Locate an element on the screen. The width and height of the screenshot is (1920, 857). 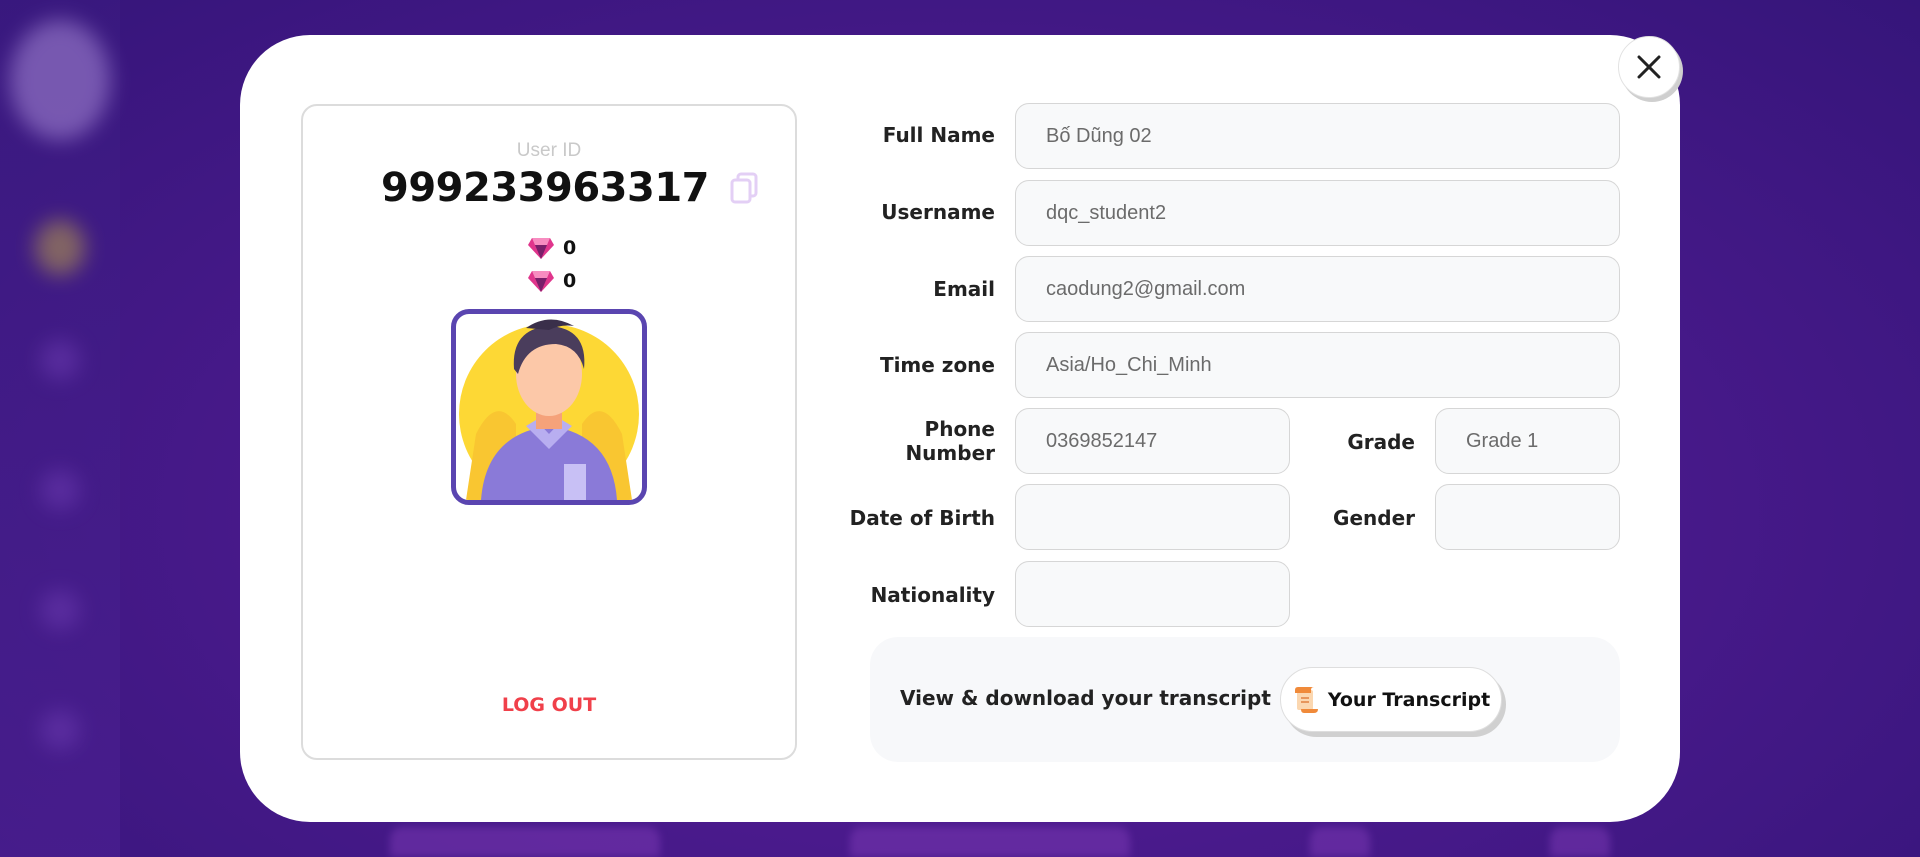
grade-label: Grade is located at coordinates (1381, 442).